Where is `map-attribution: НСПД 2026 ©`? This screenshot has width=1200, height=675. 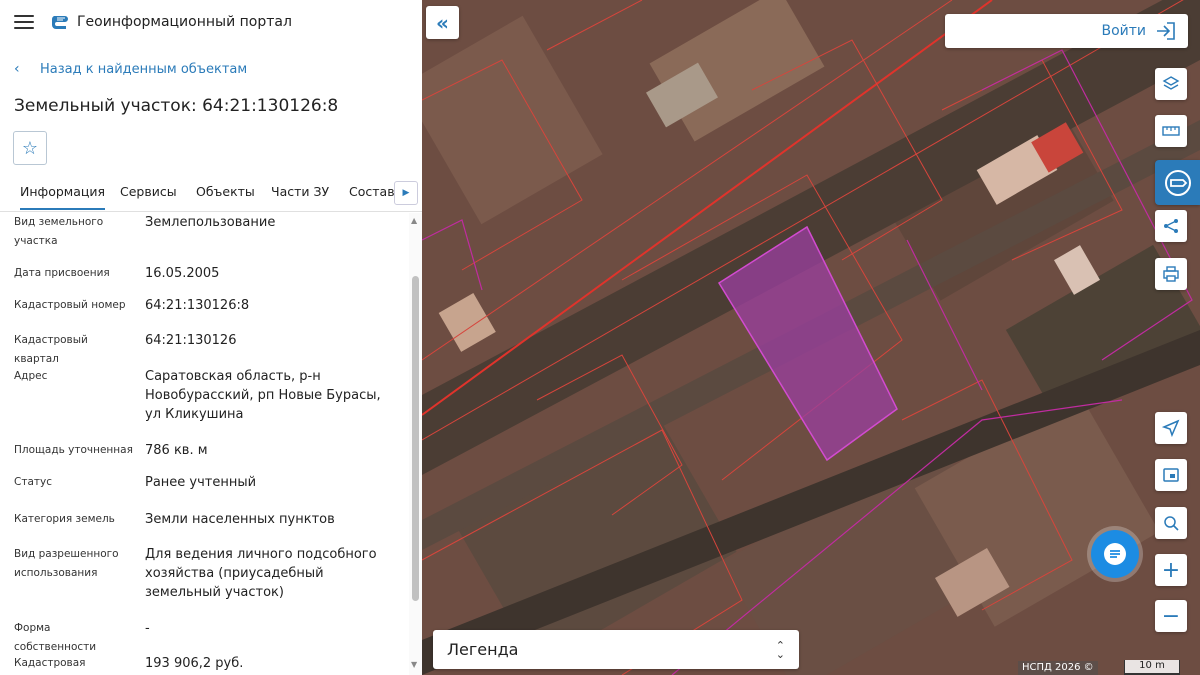
map-attribution: НСПД 2026 © is located at coordinates (1058, 668).